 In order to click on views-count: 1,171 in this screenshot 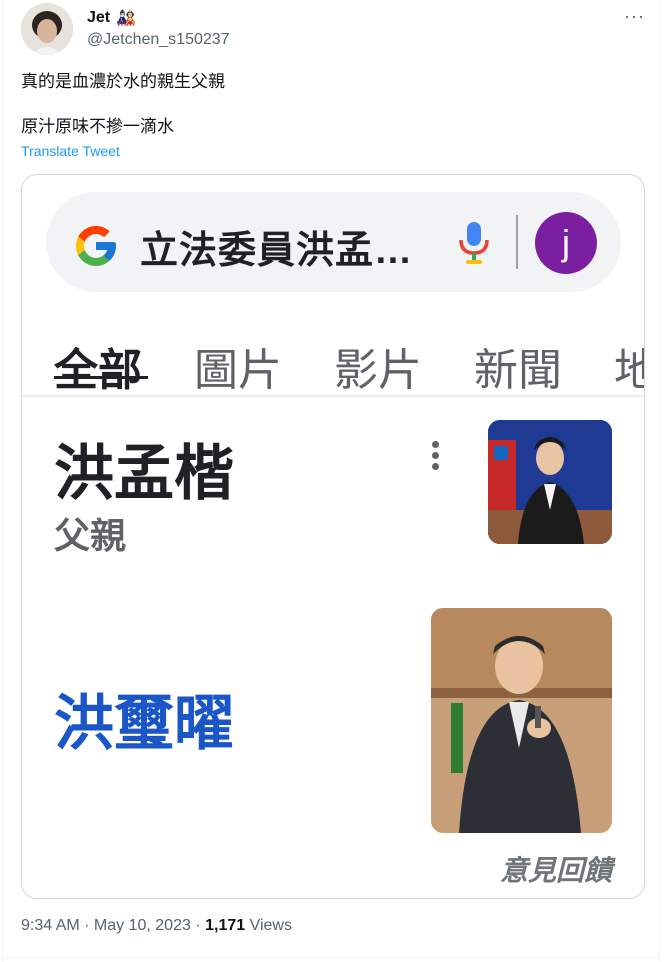, I will do `click(225, 925)`.